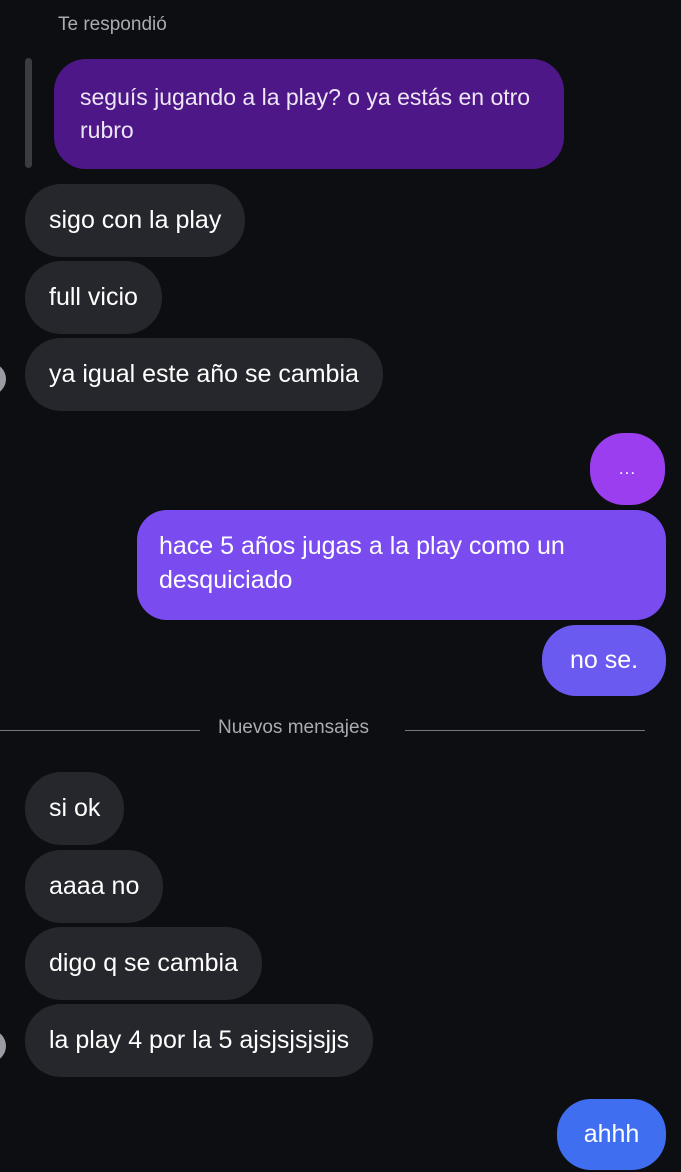 The height and width of the screenshot is (1172, 681). What do you see at coordinates (199, 1040) in the screenshot?
I see `message-bubble-incoming: la play 4 por la 5 ajsjsjsjsjjs` at bounding box center [199, 1040].